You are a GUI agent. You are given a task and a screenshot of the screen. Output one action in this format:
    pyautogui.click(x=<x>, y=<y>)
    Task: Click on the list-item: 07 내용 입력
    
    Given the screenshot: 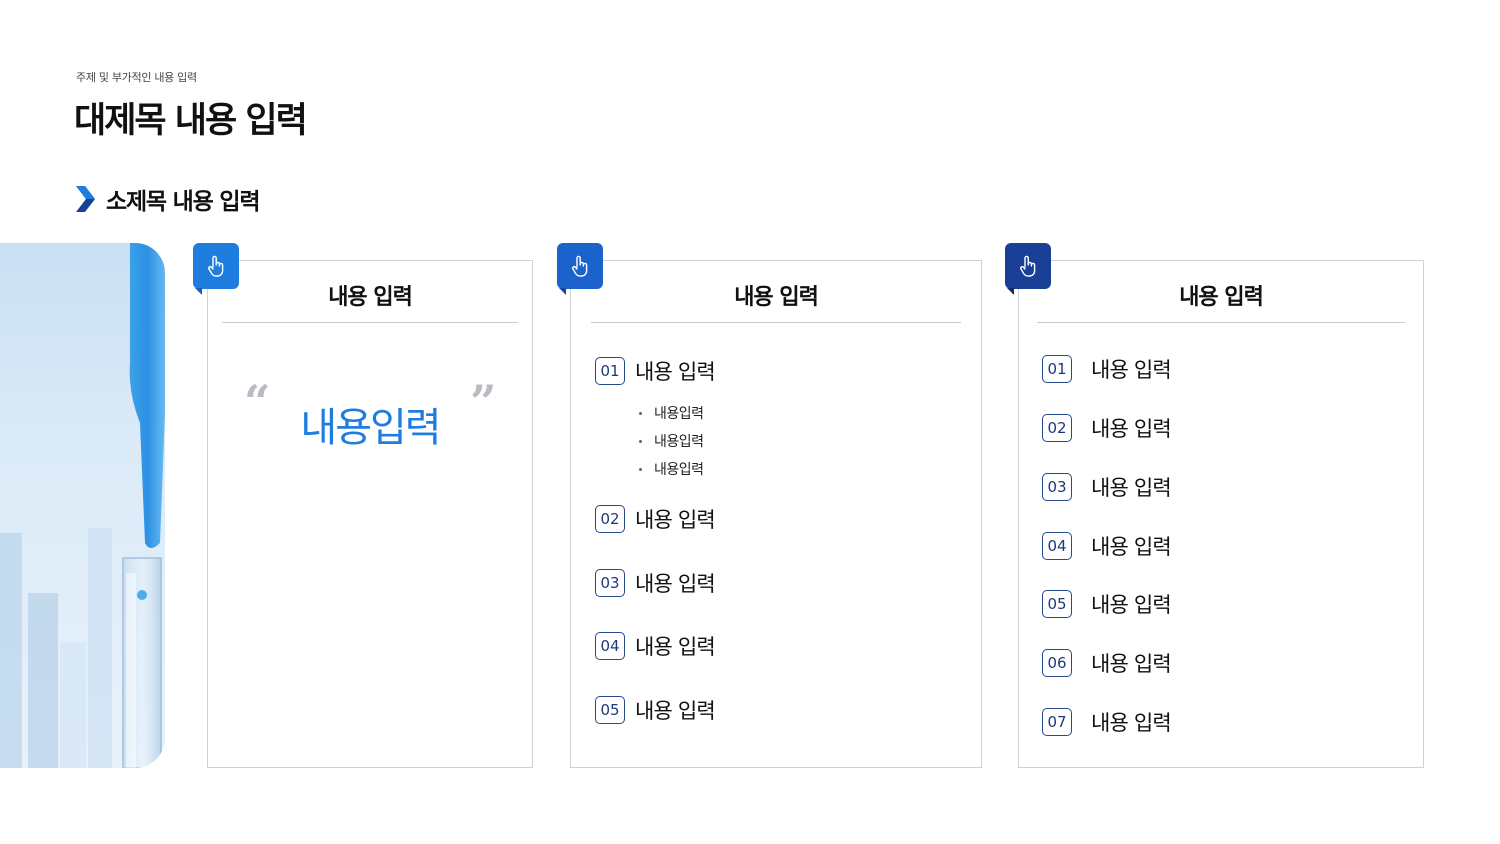 What is the action you would take?
    pyautogui.click(x=1107, y=722)
    